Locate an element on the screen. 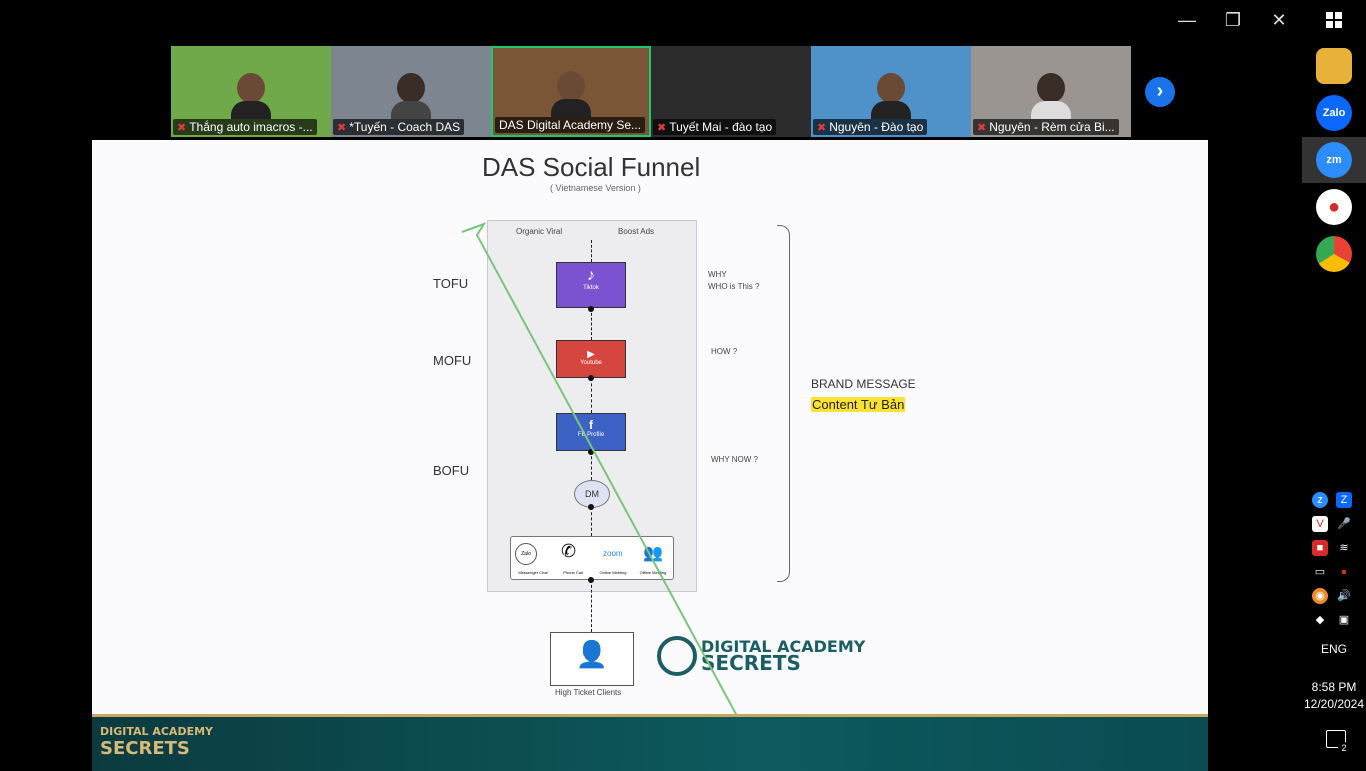 The width and height of the screenshot is (1366, 771). volume-icon: 🔊 is located at coordinates (1344, 596).